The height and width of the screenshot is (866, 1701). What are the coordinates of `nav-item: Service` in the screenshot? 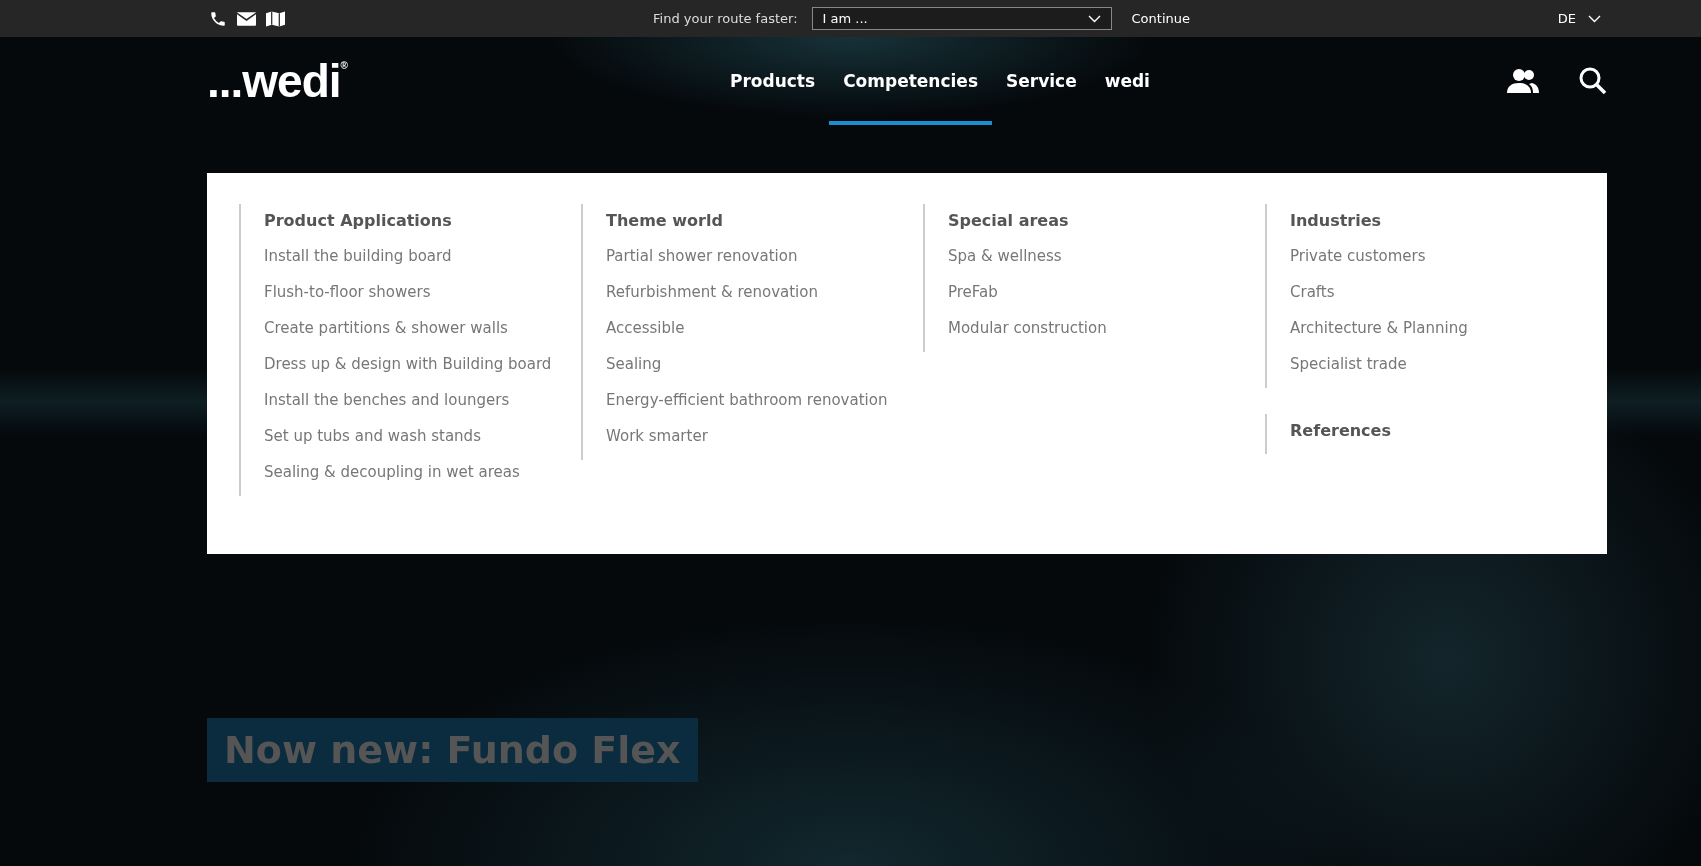 It's located at (1041, 81).